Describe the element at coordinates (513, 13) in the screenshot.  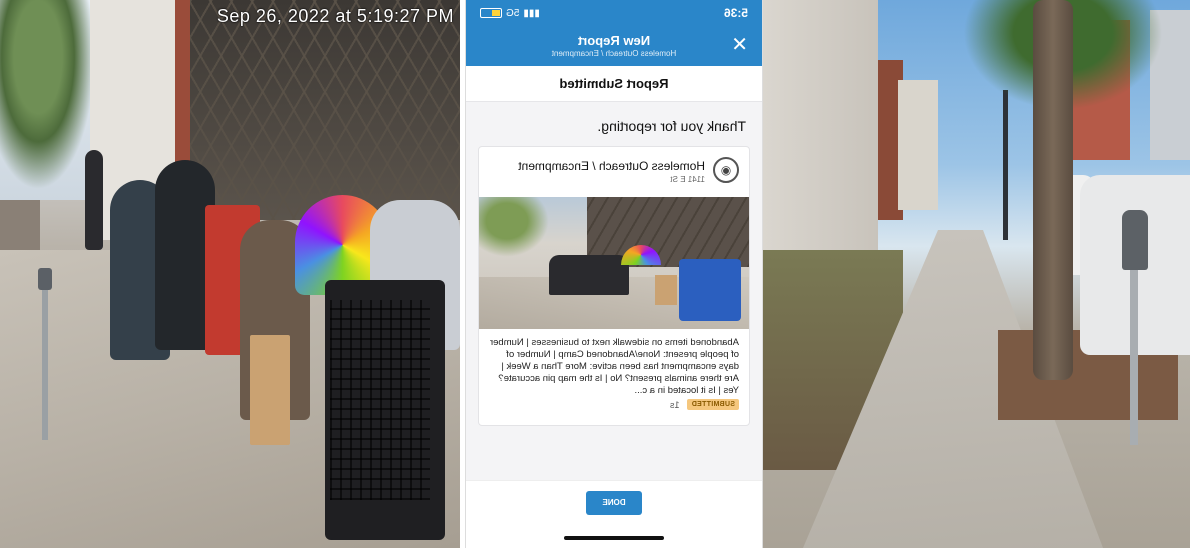
I see `network-label: 5G` at that location.